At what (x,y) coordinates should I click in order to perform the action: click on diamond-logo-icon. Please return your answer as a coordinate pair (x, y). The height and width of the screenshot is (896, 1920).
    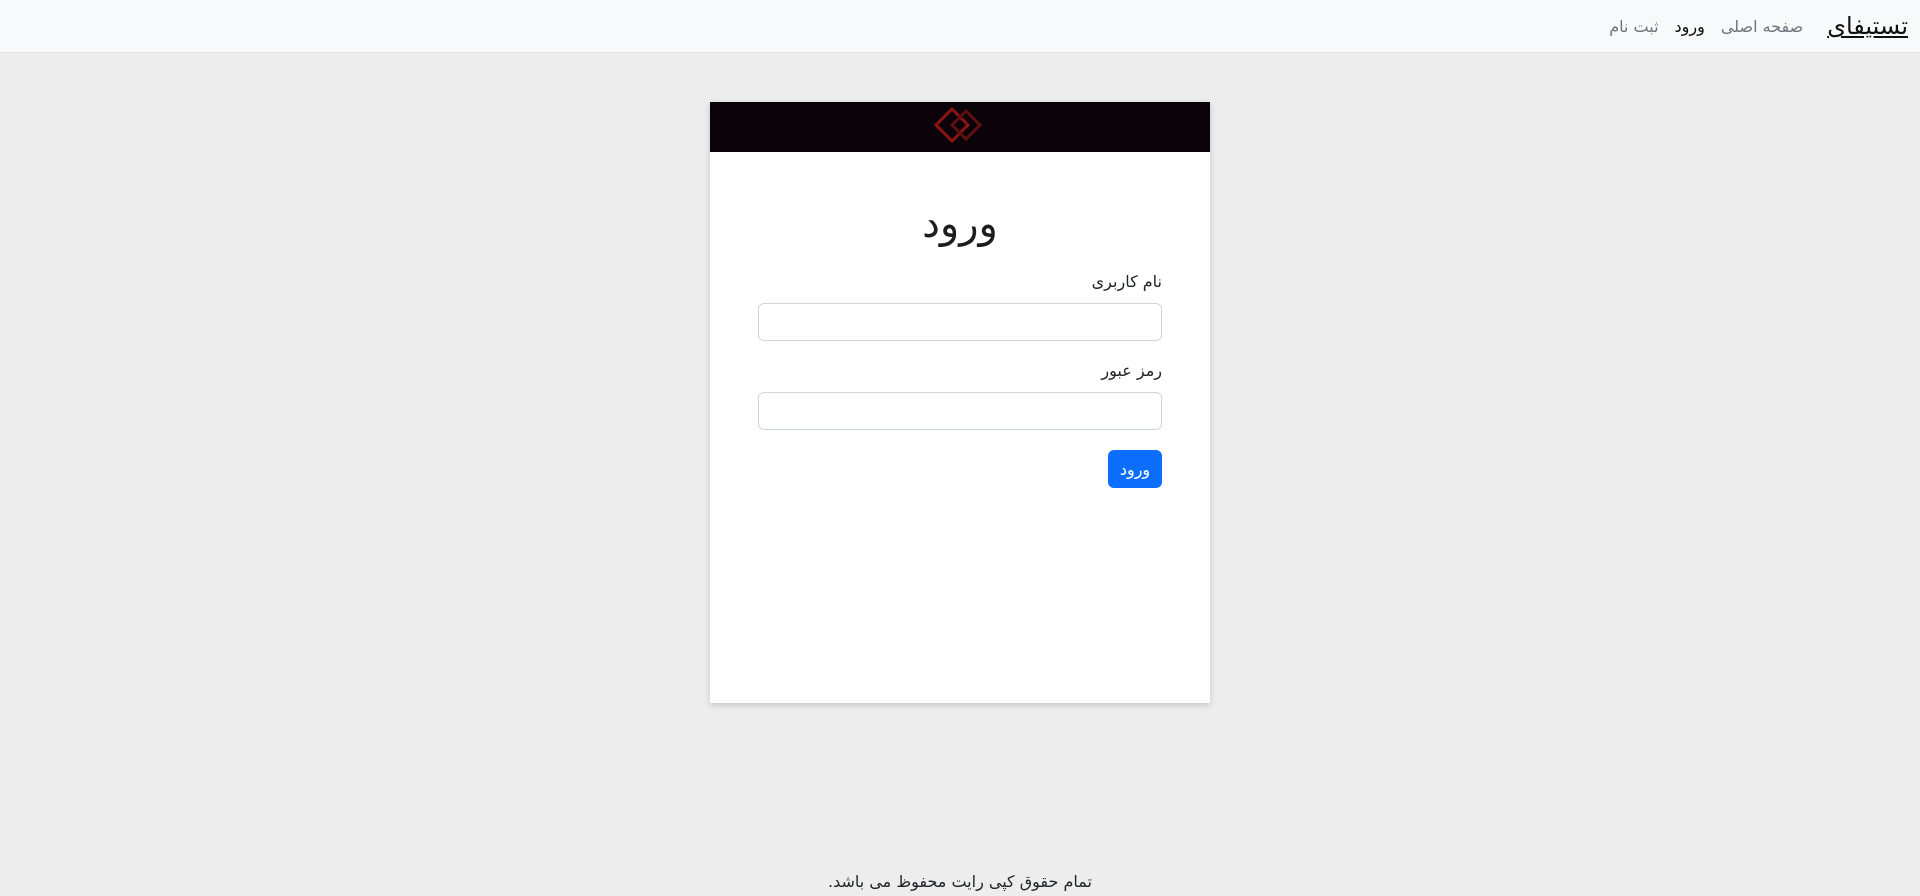
    Looking at the image, I should click on (959, 126).